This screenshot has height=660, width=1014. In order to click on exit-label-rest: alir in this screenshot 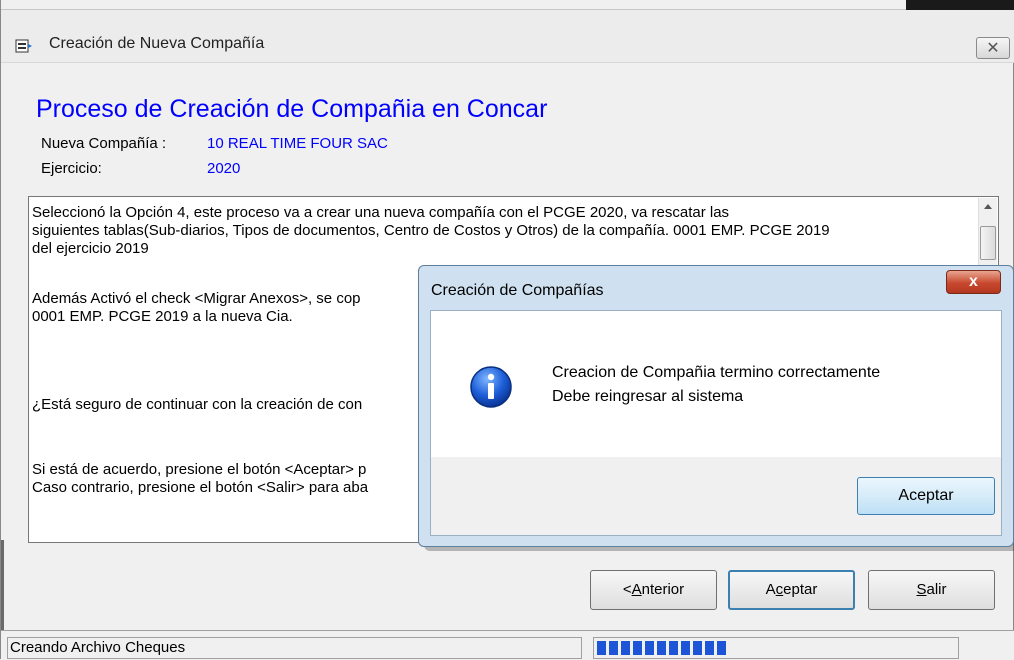, I will do `click(936, 589)`.